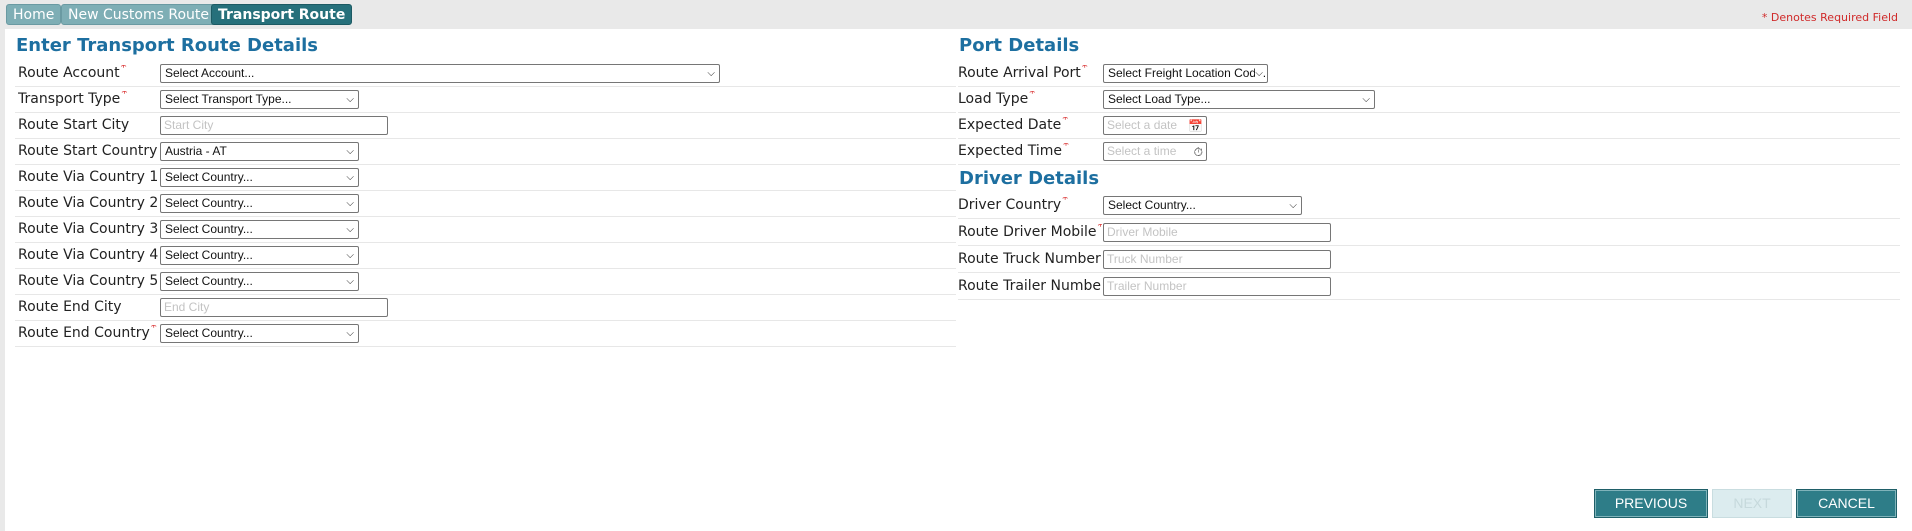 Image resolution: width=1912 pixels, height=531 pixels. What do you see at coordinates (485, 256) in the screenshot?
I see `via-country-4-row: Route Via Country 4 Select Country... ⌵` at bounding box center [485, 256].